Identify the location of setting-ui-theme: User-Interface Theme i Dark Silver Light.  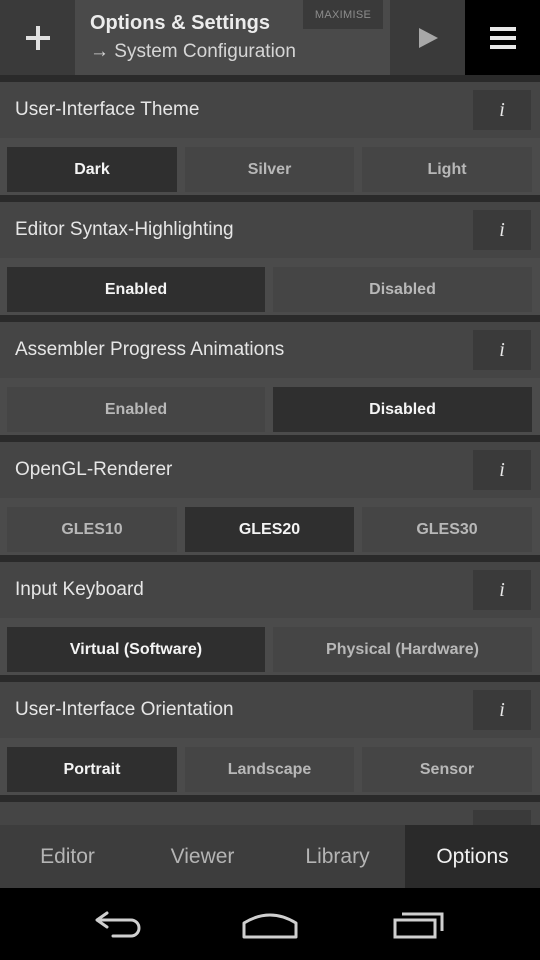
(270, 135).